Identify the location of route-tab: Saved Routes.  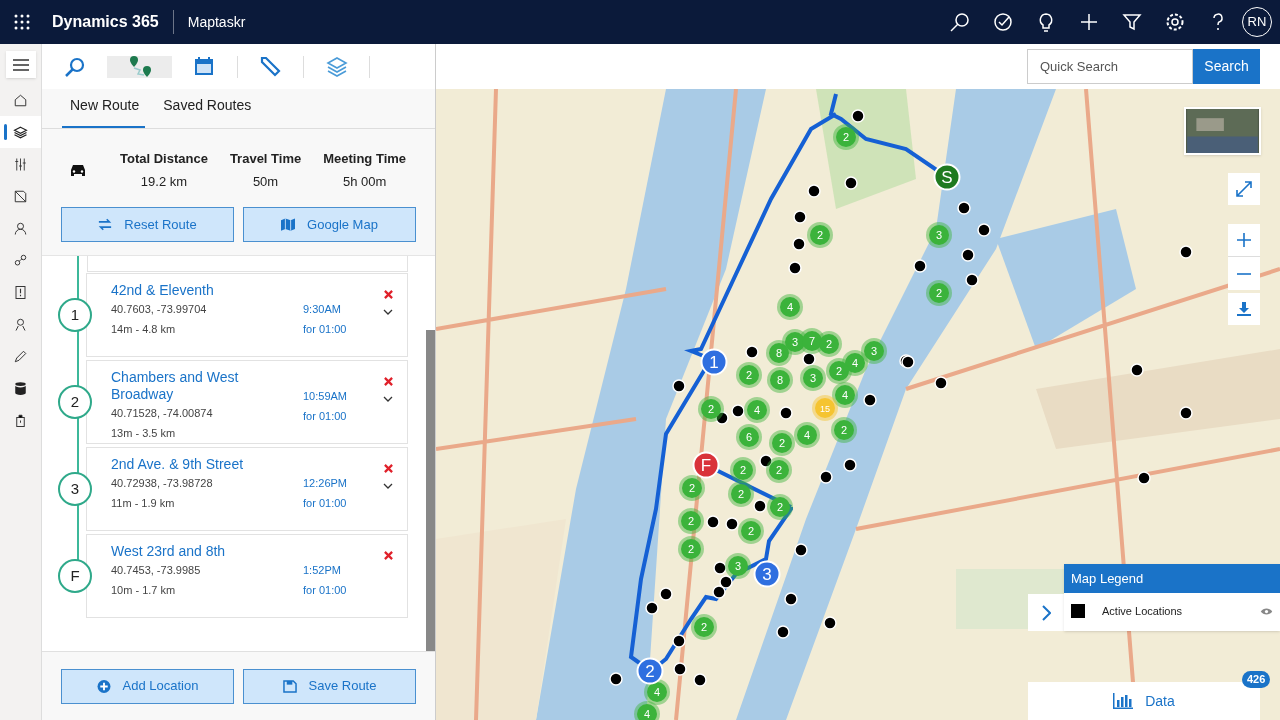
(207, 111).